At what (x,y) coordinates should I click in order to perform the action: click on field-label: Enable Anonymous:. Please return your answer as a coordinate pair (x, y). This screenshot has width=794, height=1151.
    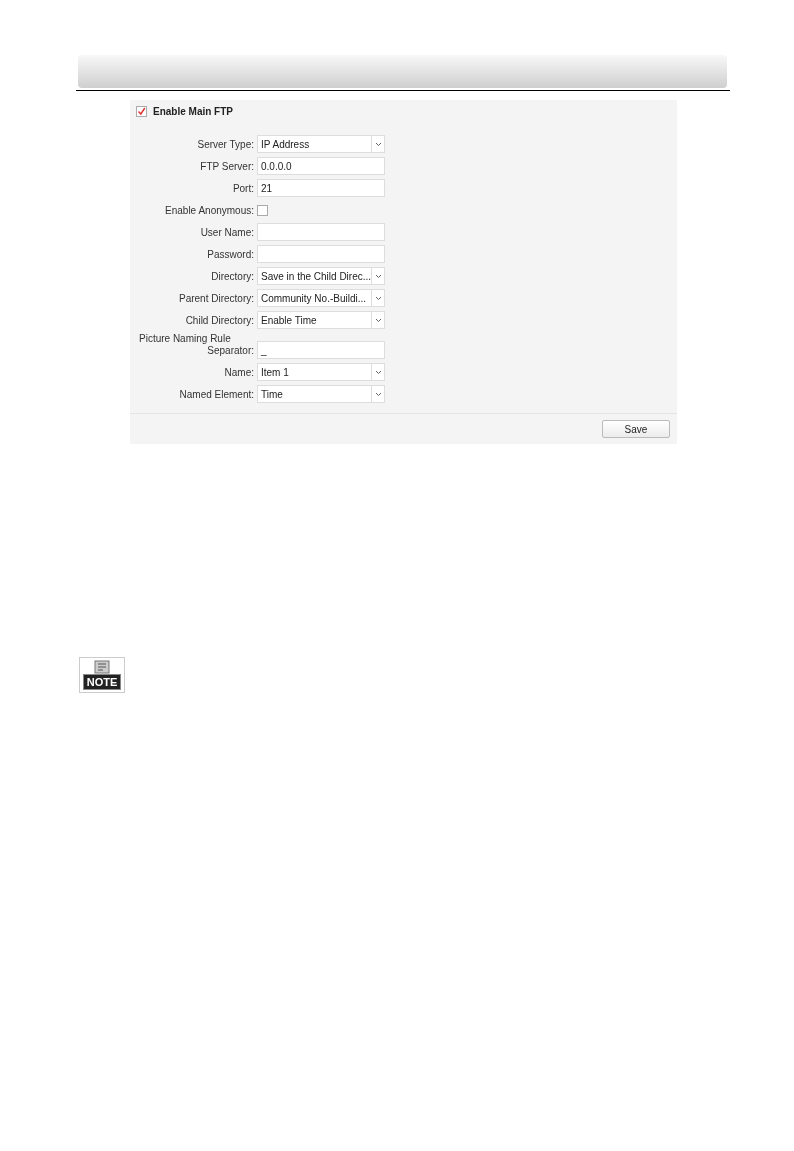
    Looking at the image, I should click on (209, 210).